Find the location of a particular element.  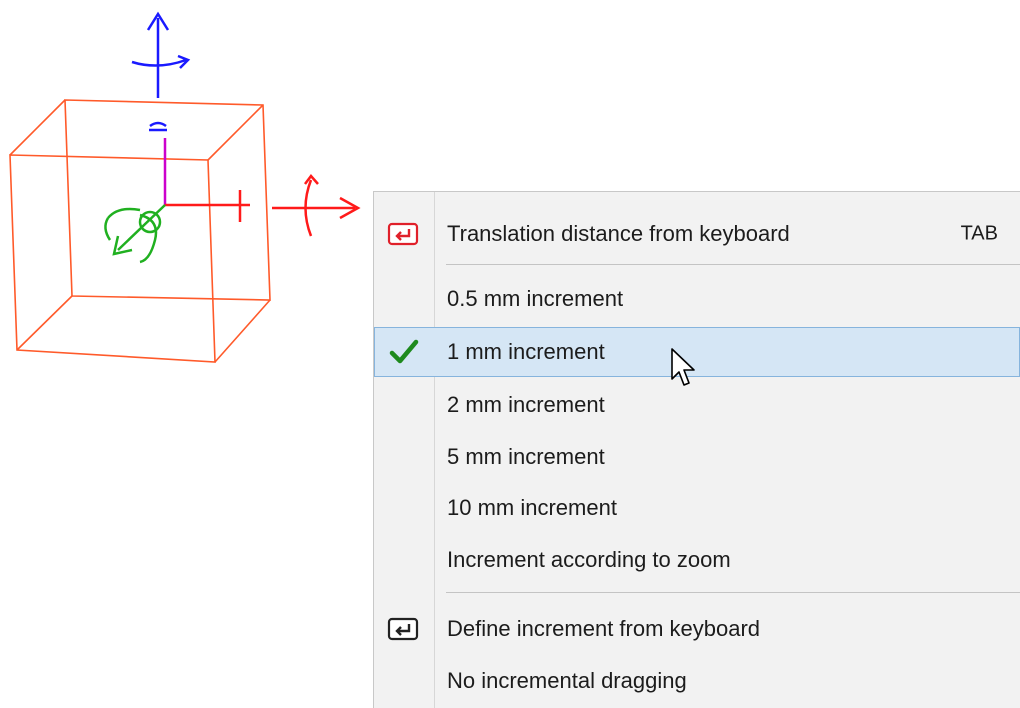

checkmark-icon is located at coordinates (404, 352).